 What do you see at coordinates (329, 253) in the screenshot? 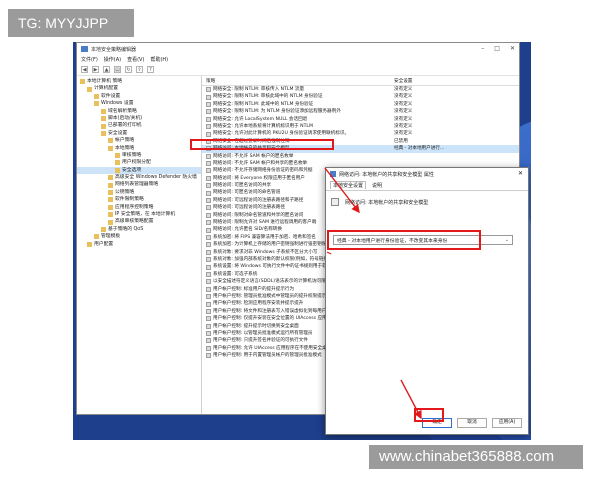
I see `arrow-stroke` at bounding box center [329, 253].